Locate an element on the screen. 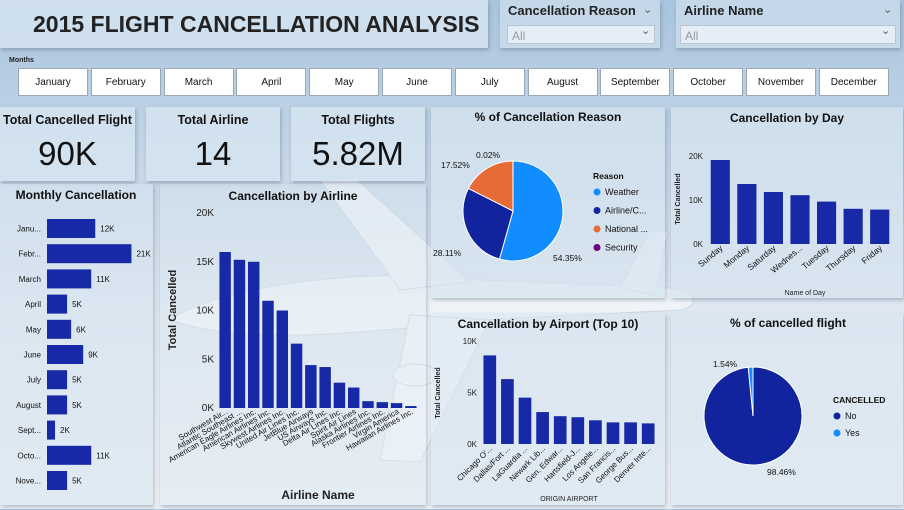  tick-label: March is located at coordinates (30, 279).